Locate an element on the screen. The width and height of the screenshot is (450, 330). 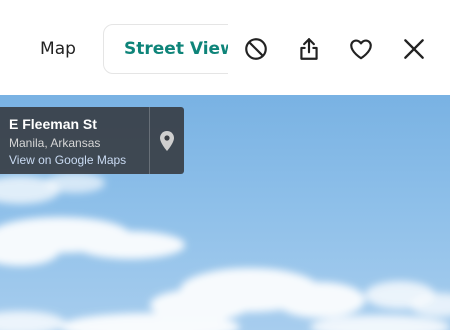
favorite-button is located at coordinates (361, 49).